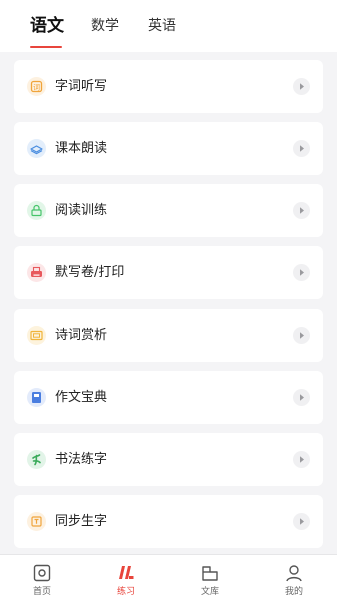  I want to click on home-icon, so click(42, 573).